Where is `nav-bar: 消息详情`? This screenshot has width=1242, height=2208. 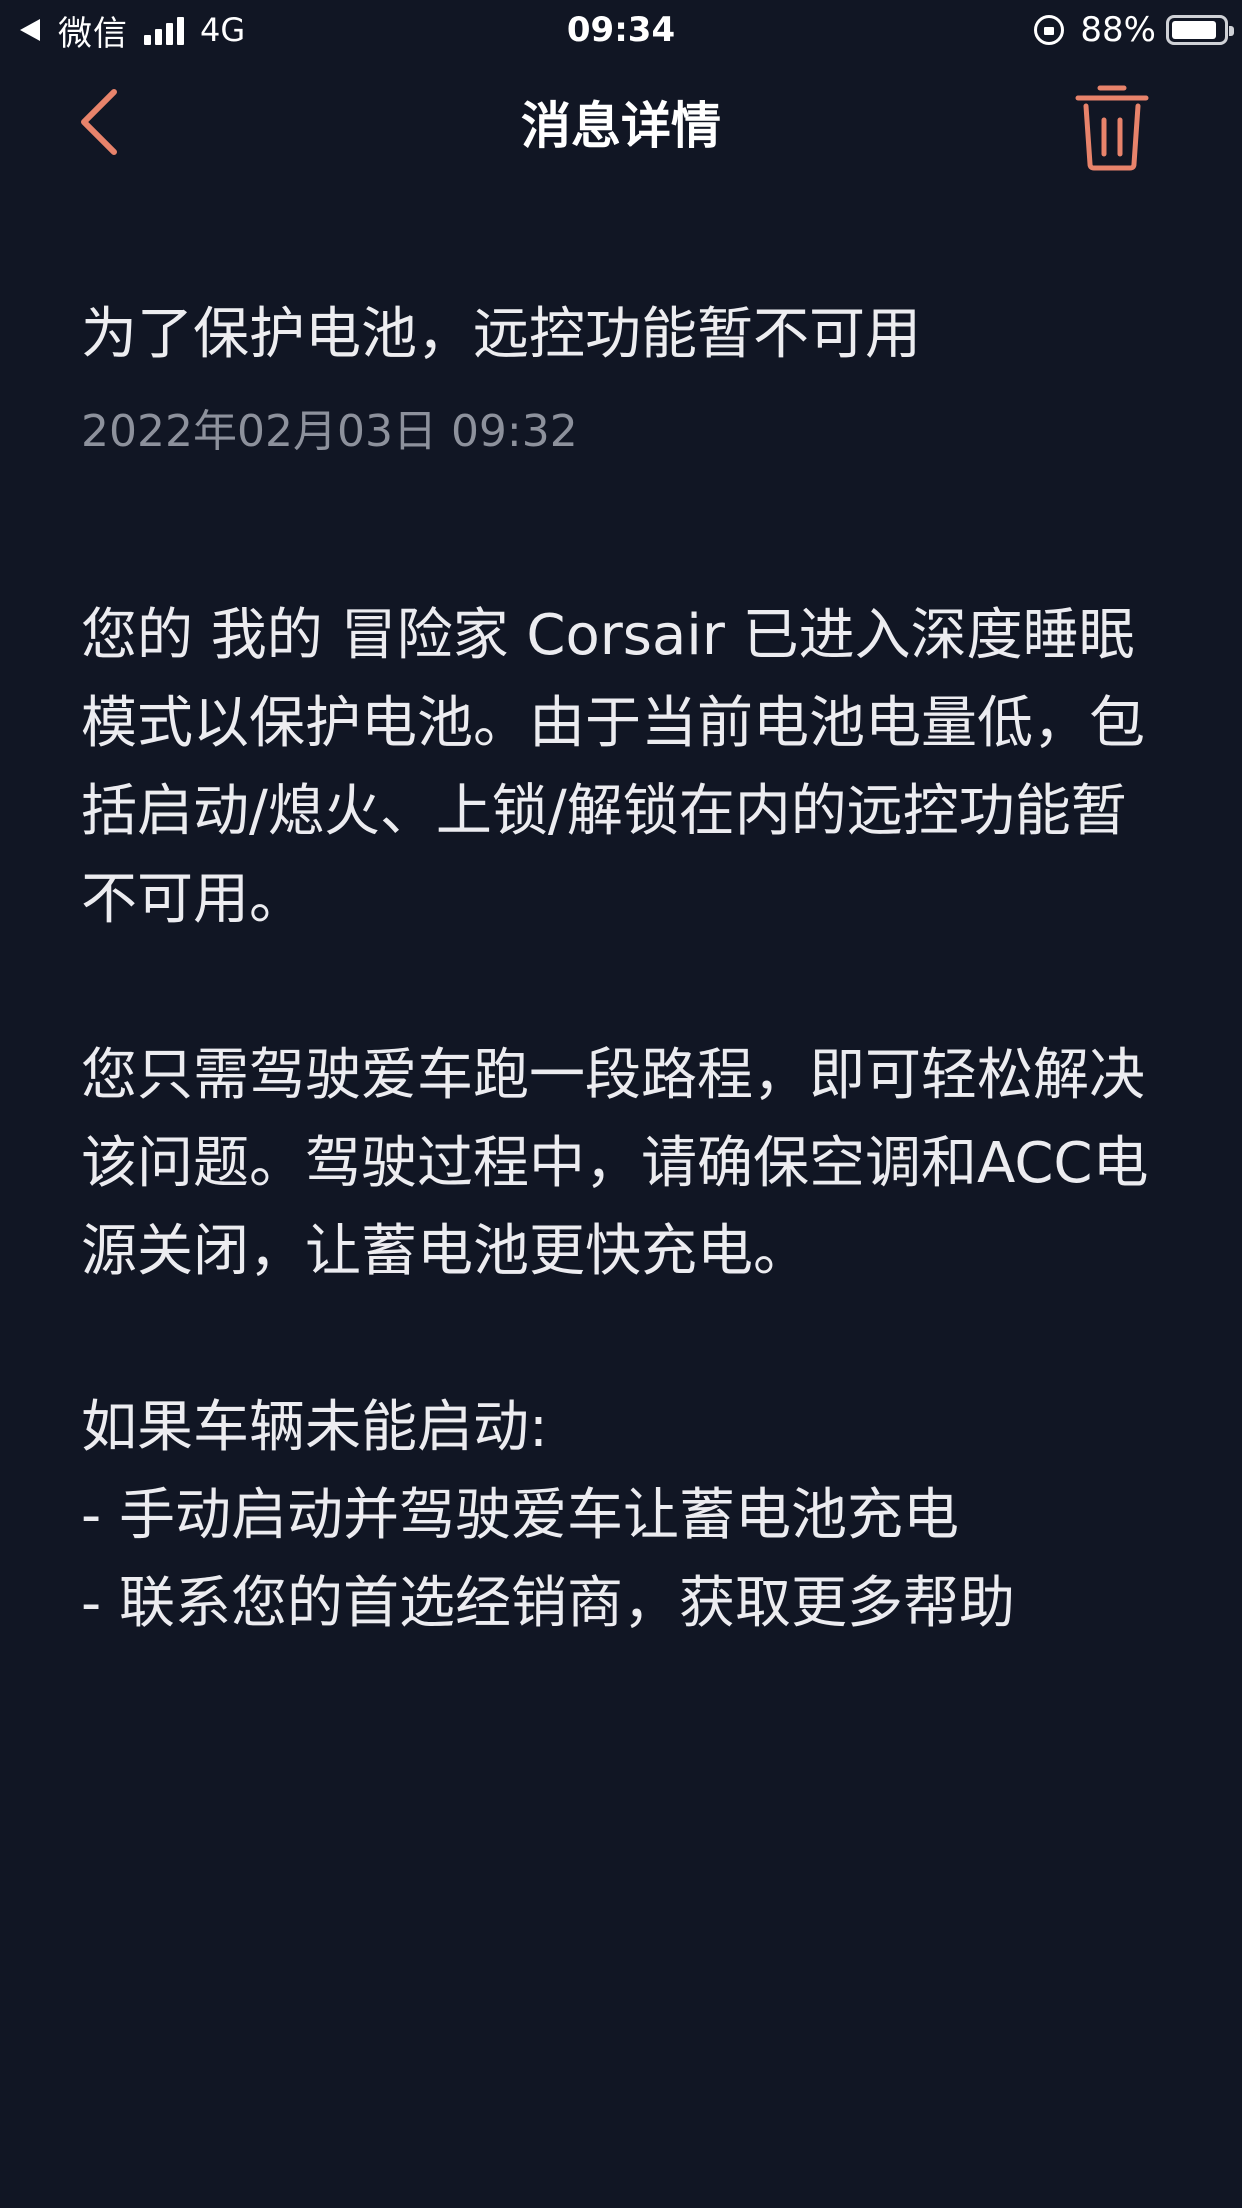
nav-bar: 消息详情 is located at coordinates (621, 125).